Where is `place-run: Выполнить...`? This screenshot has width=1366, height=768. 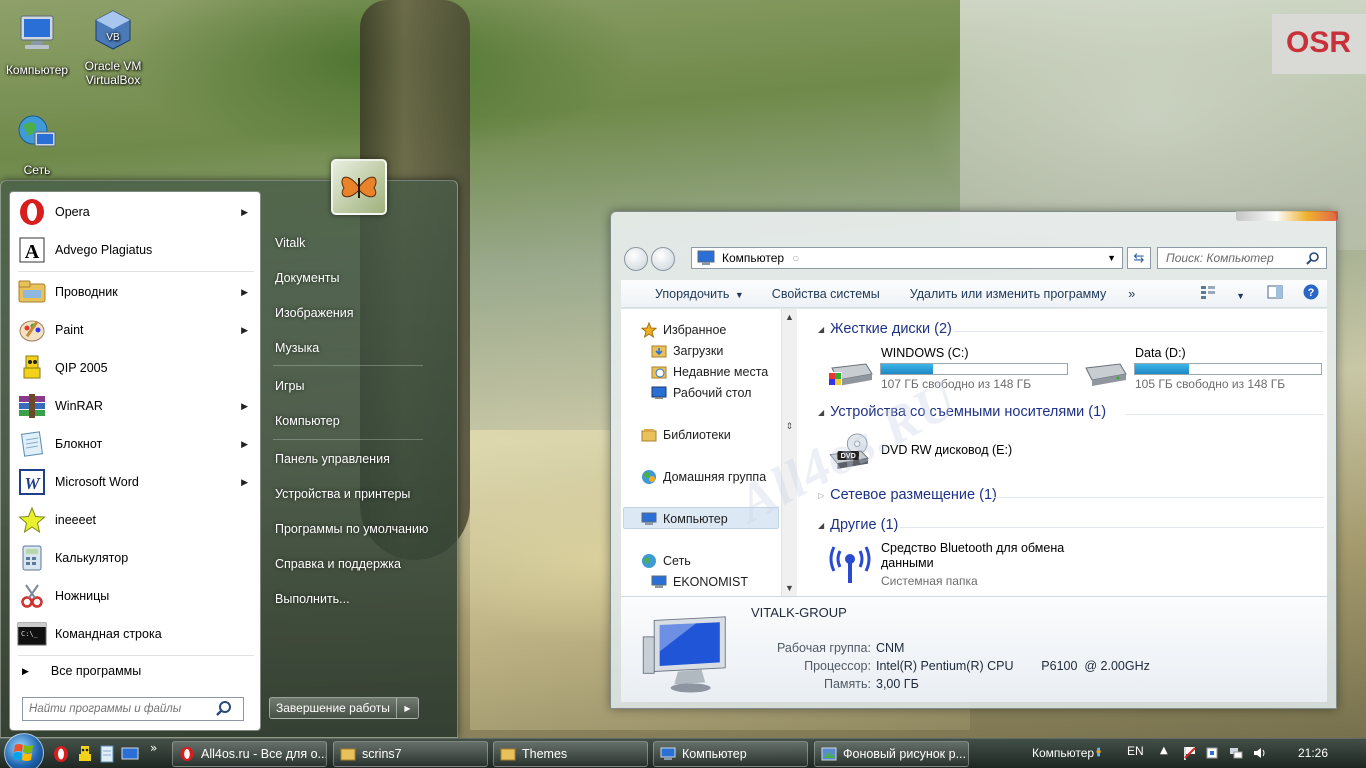
place-run: Выполнить... is located at coordinates (312, 599).